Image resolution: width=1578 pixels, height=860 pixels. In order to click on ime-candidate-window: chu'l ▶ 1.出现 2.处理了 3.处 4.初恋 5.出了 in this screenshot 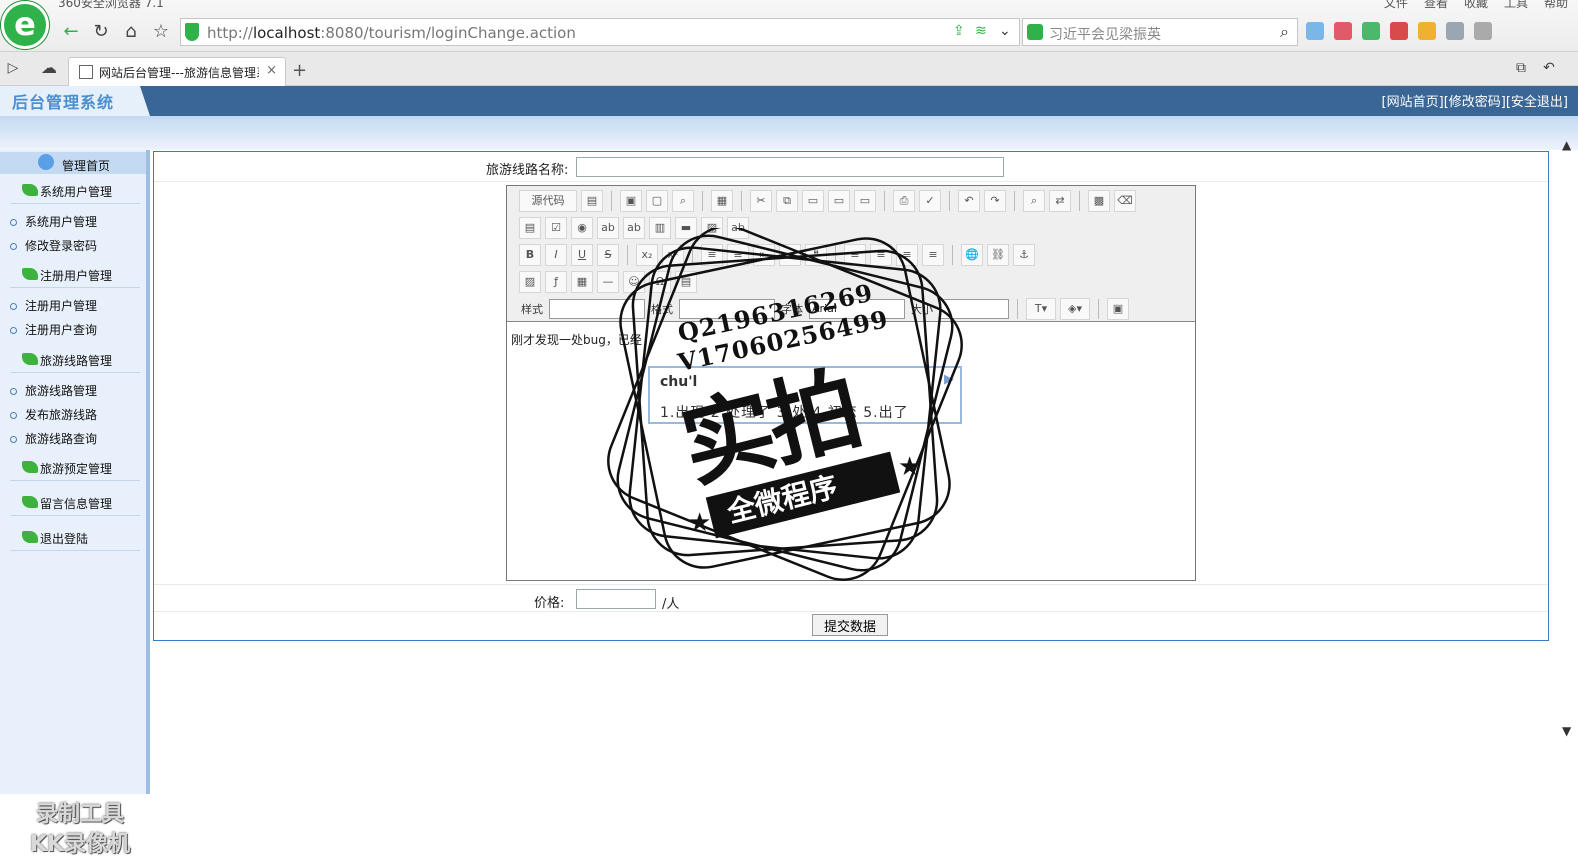, I will do `click(805, 395)`.